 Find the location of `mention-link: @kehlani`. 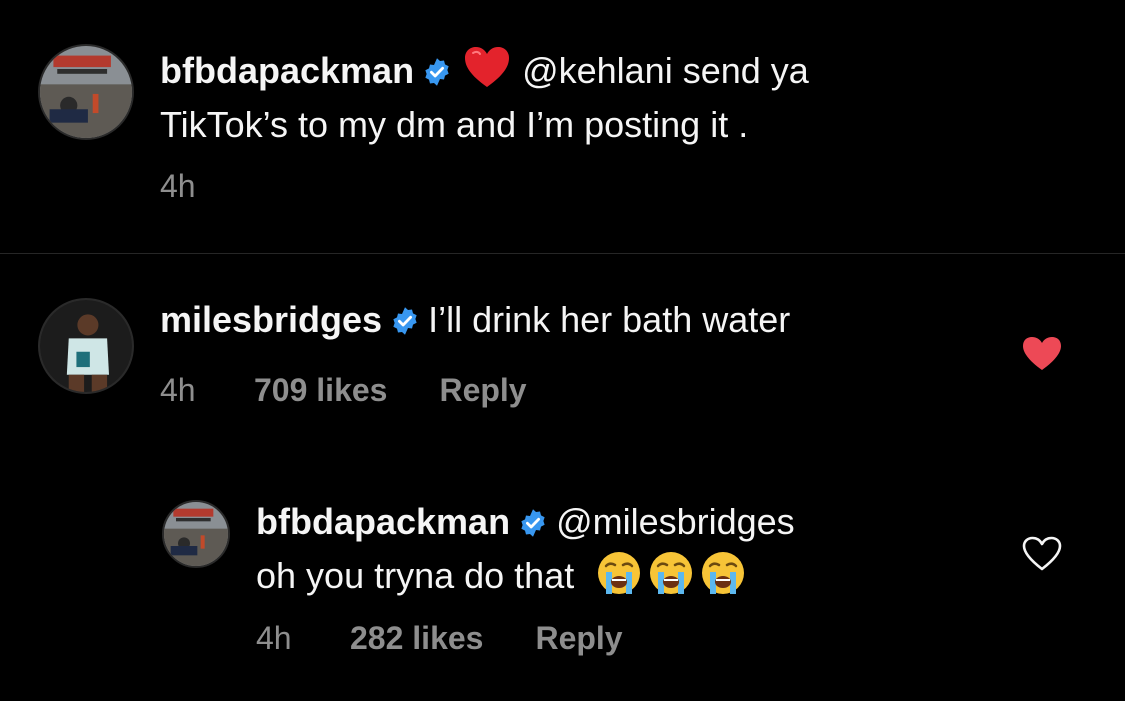

mention-link: @kehlani is located at coordinates (597, 70).